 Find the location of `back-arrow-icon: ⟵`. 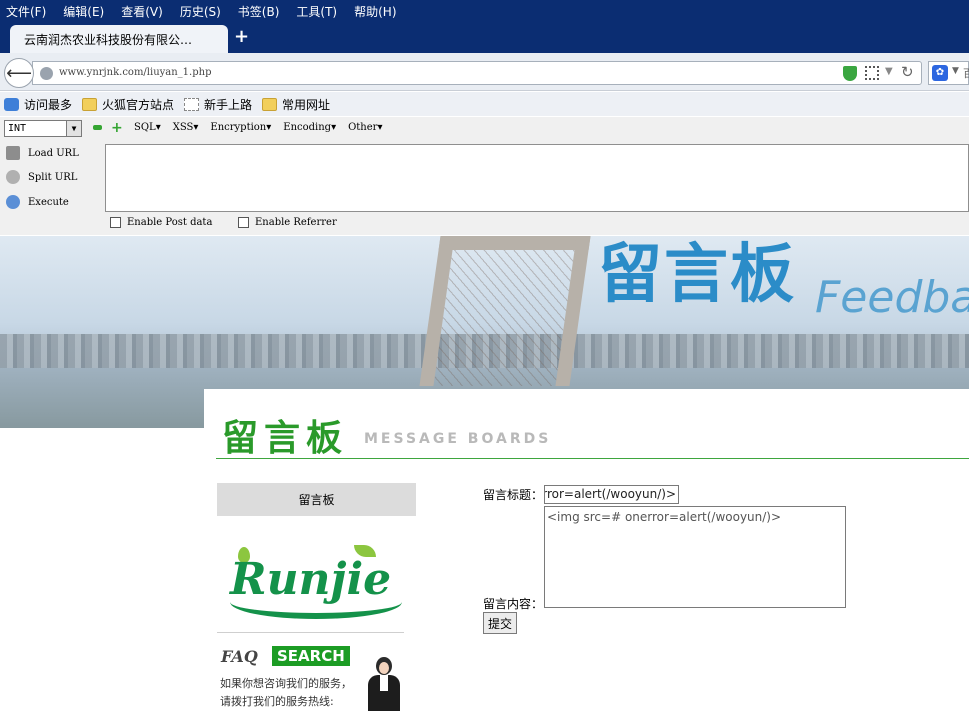

back-arrow-icon: ⟵ is located at coordinates (19, 73).